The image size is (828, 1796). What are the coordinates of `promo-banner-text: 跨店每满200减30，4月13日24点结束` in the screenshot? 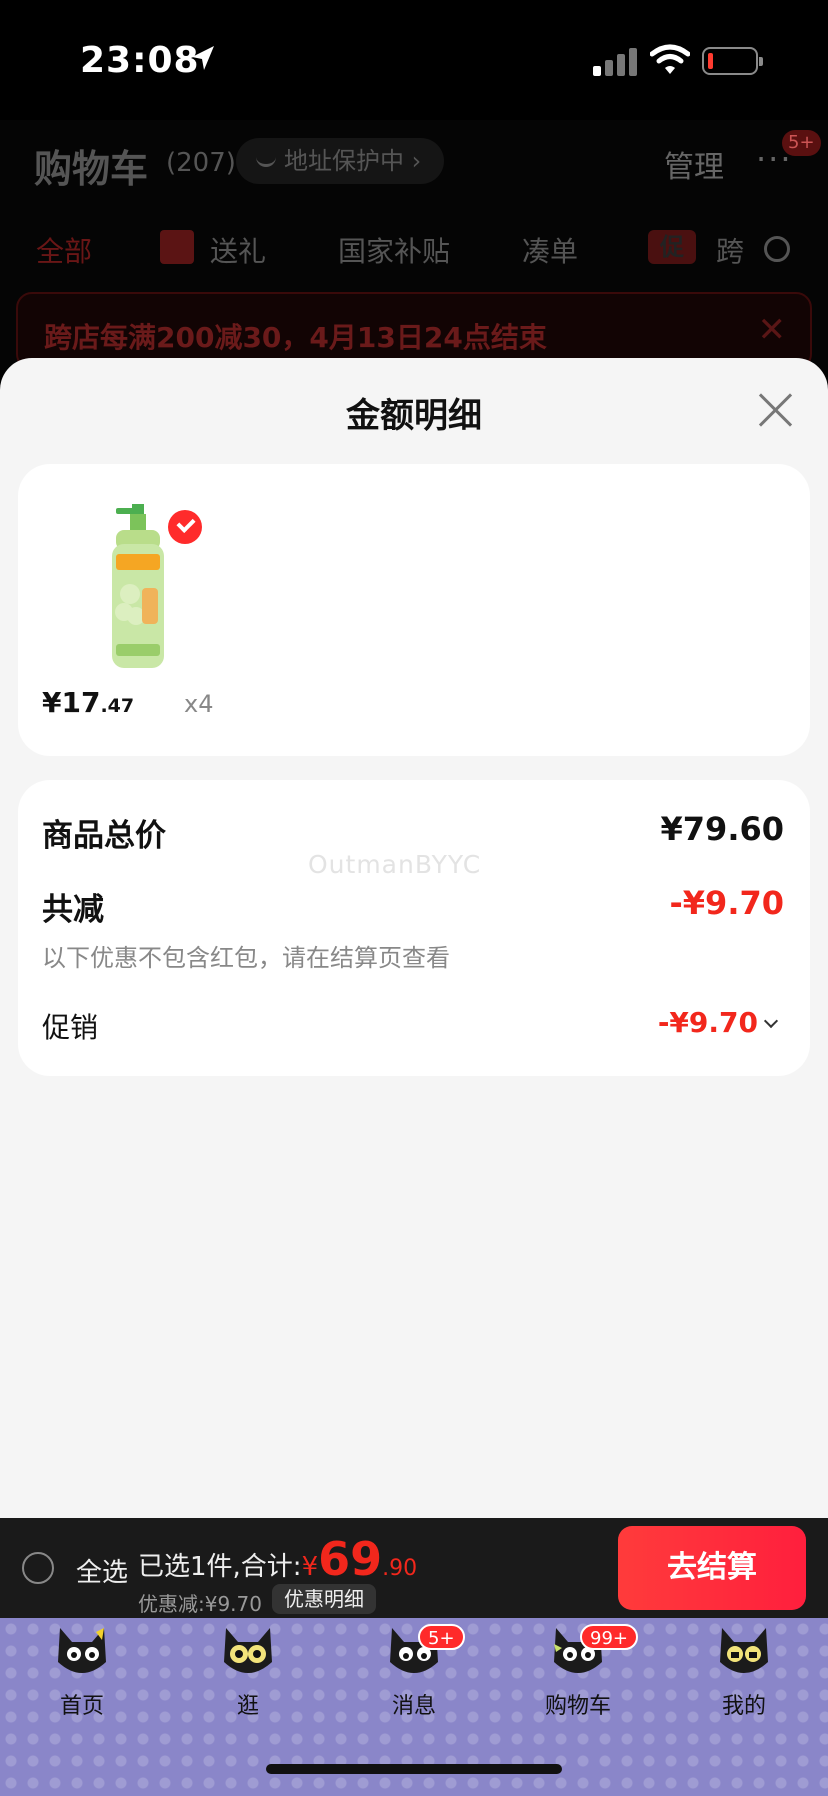 It's located at (295, 337).